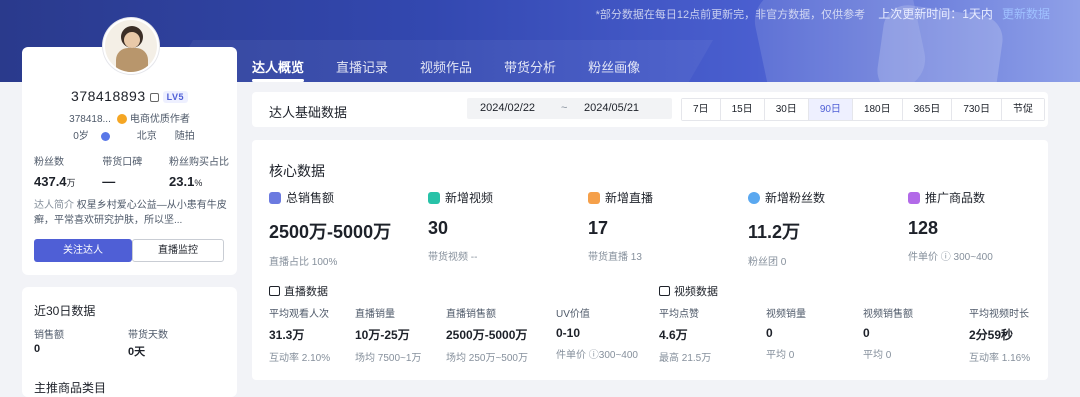 This screenshot has width=1080, height=397. I want to click on update-data-link: 更新数据, so click(1026, 14).